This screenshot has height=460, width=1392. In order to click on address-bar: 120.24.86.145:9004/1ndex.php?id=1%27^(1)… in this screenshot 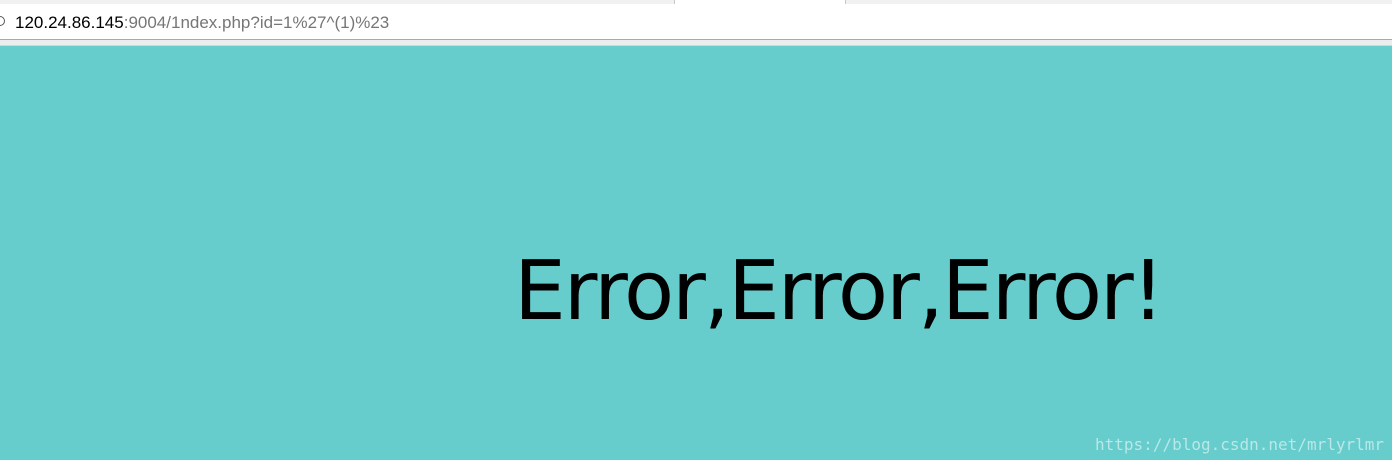, I will do `click(696, 22)`.